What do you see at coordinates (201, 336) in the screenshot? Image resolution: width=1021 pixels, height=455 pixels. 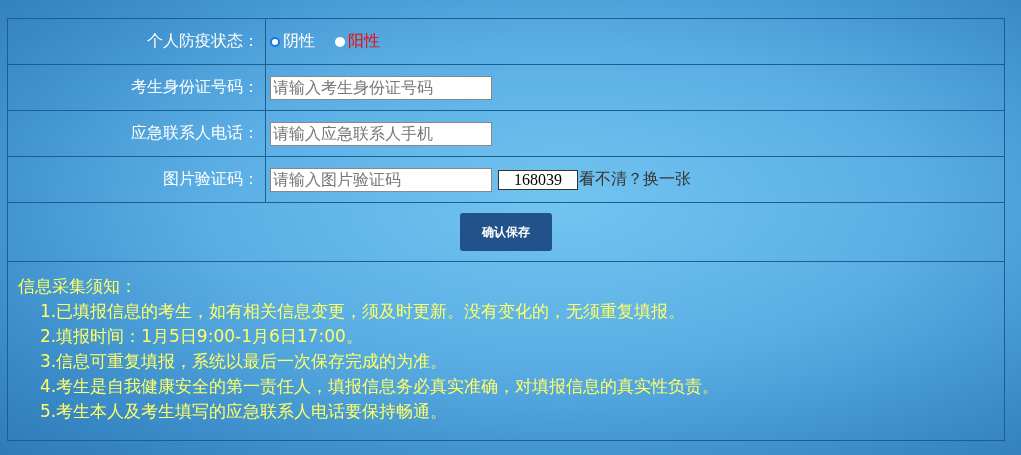 I see `notice-item: 2.填报时间：1月5日9:00-1月6日17:00。` at bounding box center [201, 336].